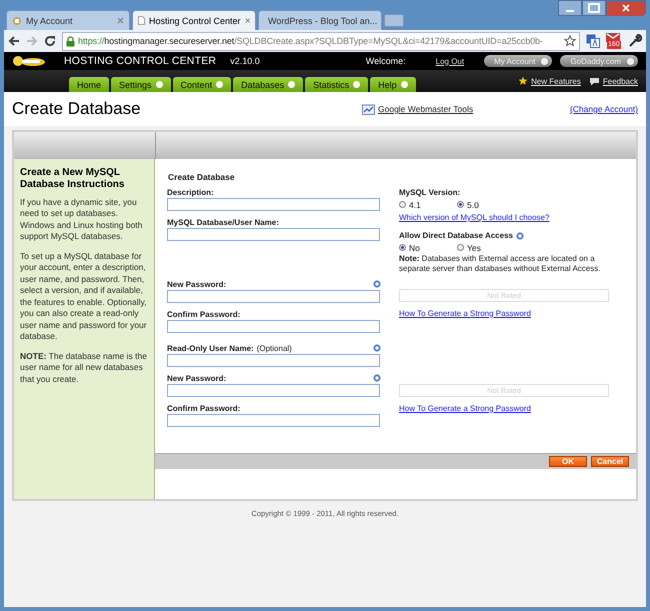 The height and width of the screenshot is (611, 650). What do you see at coordinates (505, 217) in the screenshot?
I see `version-help-link: Which version of MySQL should I choose?` at bounding box center [505, 217].